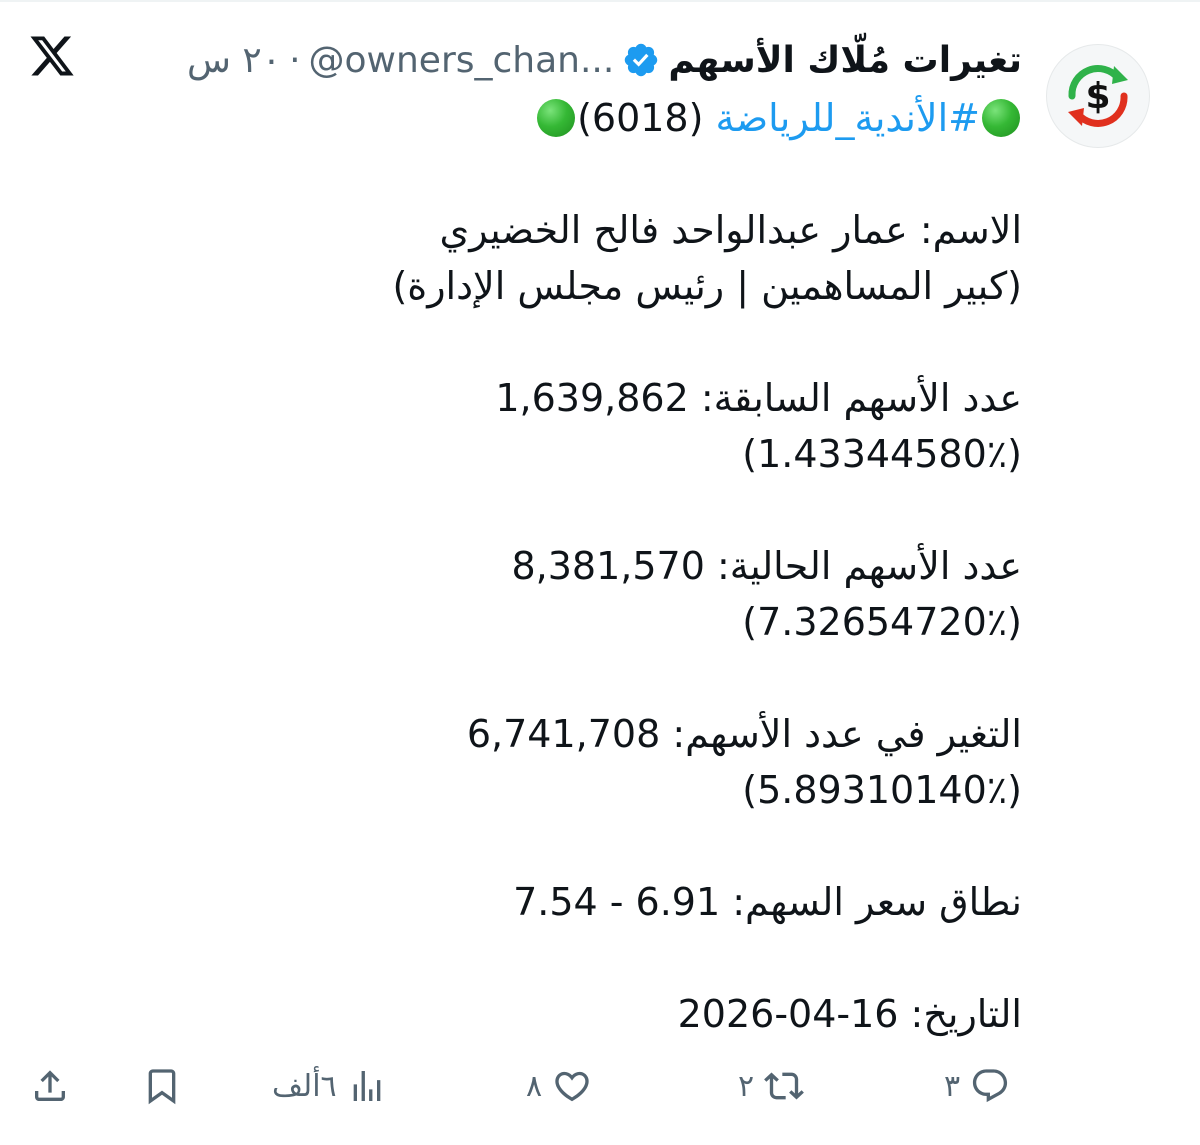 This screenshot has height=1145, width=1200. What do you see at coordinates (52, 56) in the screenshot?
I see `x-logo-icon` at bounding box center [52, 56].